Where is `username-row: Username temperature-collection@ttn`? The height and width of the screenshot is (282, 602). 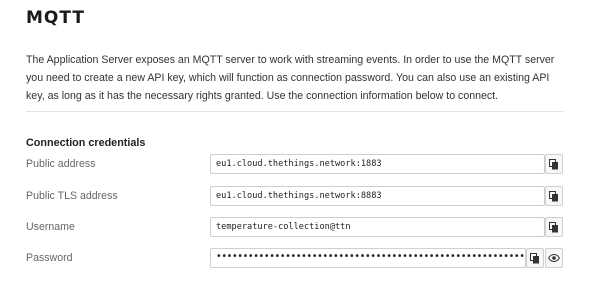
username-row: Username temperature-collection@ttn is located at coordinates (295, 227).